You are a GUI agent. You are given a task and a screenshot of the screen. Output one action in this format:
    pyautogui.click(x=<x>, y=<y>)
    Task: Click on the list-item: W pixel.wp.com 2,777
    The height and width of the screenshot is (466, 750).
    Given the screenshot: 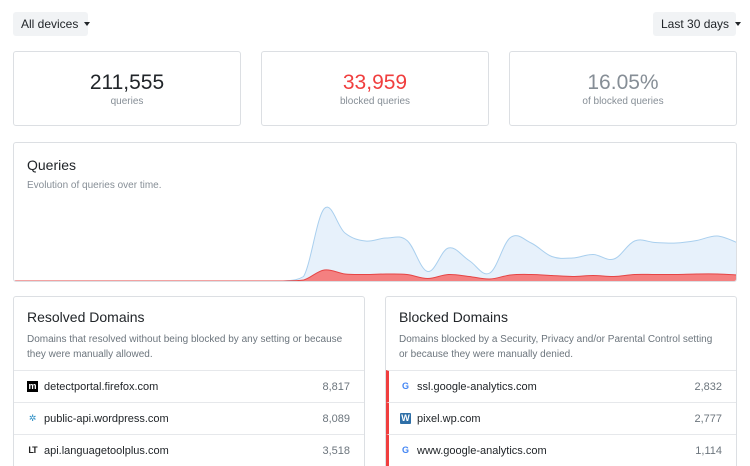 What is the action you would take?
    pyautogui.click(x=561, y=418)
    